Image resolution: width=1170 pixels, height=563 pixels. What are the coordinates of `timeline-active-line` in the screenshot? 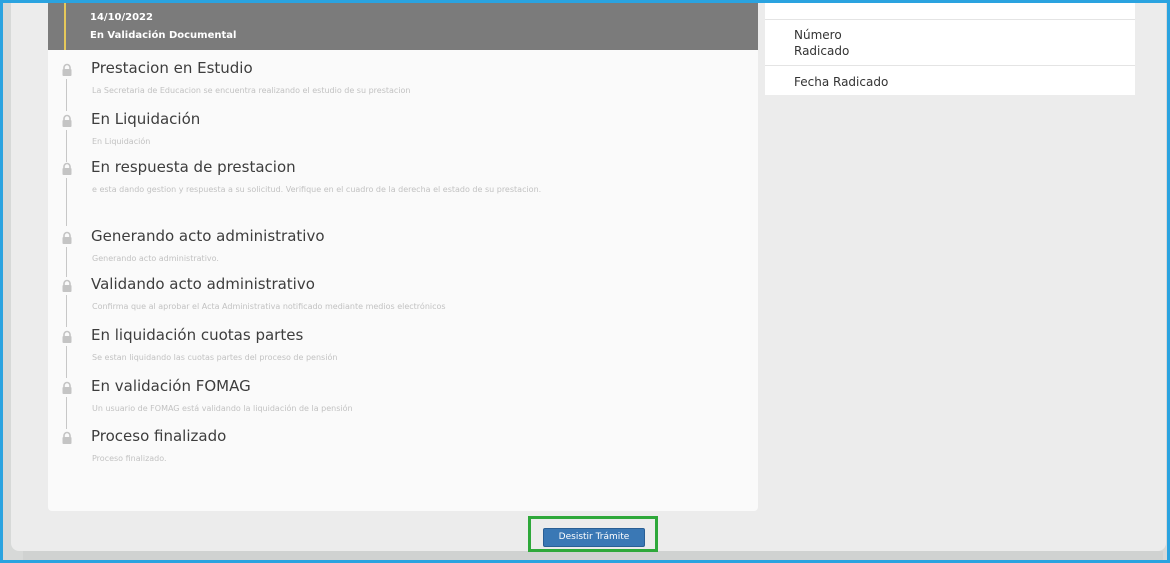 It's located at (65, 26).